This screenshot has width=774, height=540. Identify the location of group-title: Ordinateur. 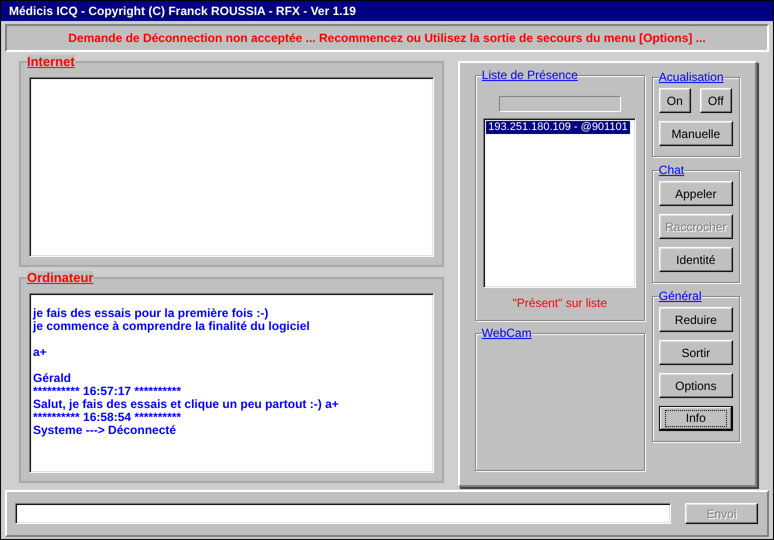
(60, 278).